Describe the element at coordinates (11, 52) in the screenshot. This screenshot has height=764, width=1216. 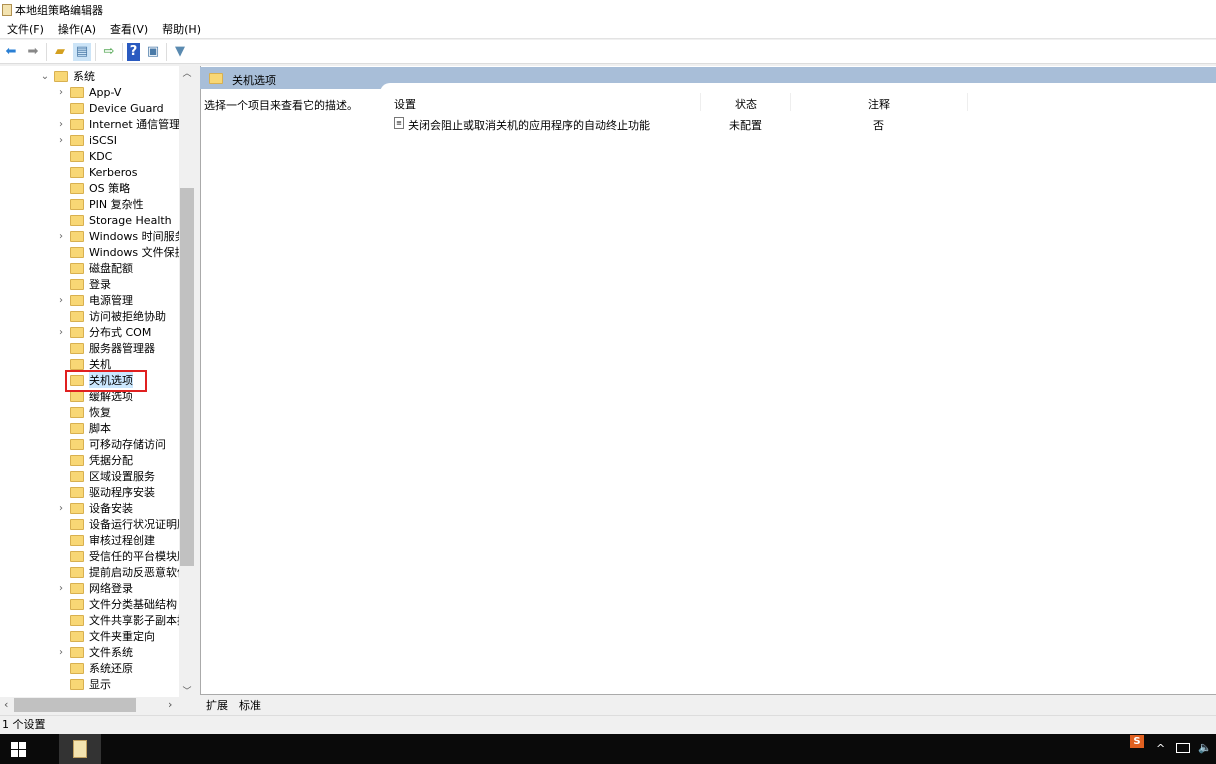
I see `back-icon: ⬅` at that location.